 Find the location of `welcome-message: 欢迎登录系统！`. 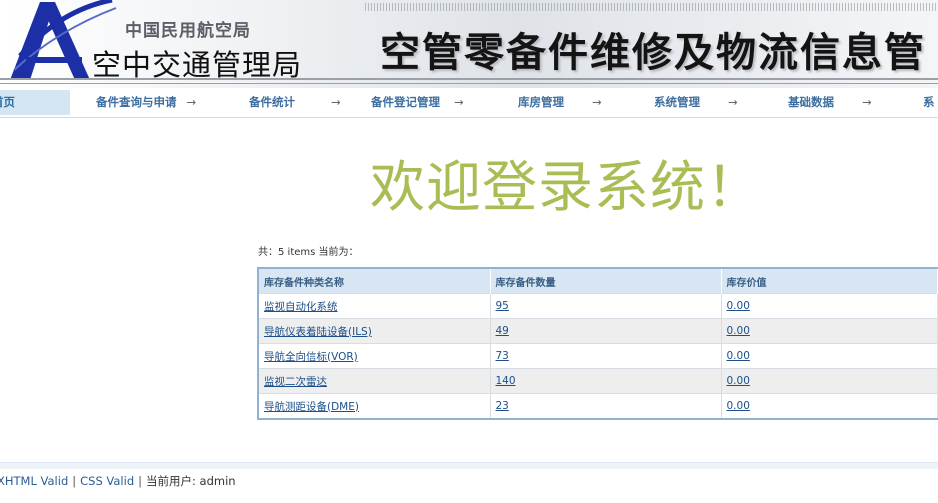

welcome-message: 欢迎登录系统！ is located at coordinates (566, 187).